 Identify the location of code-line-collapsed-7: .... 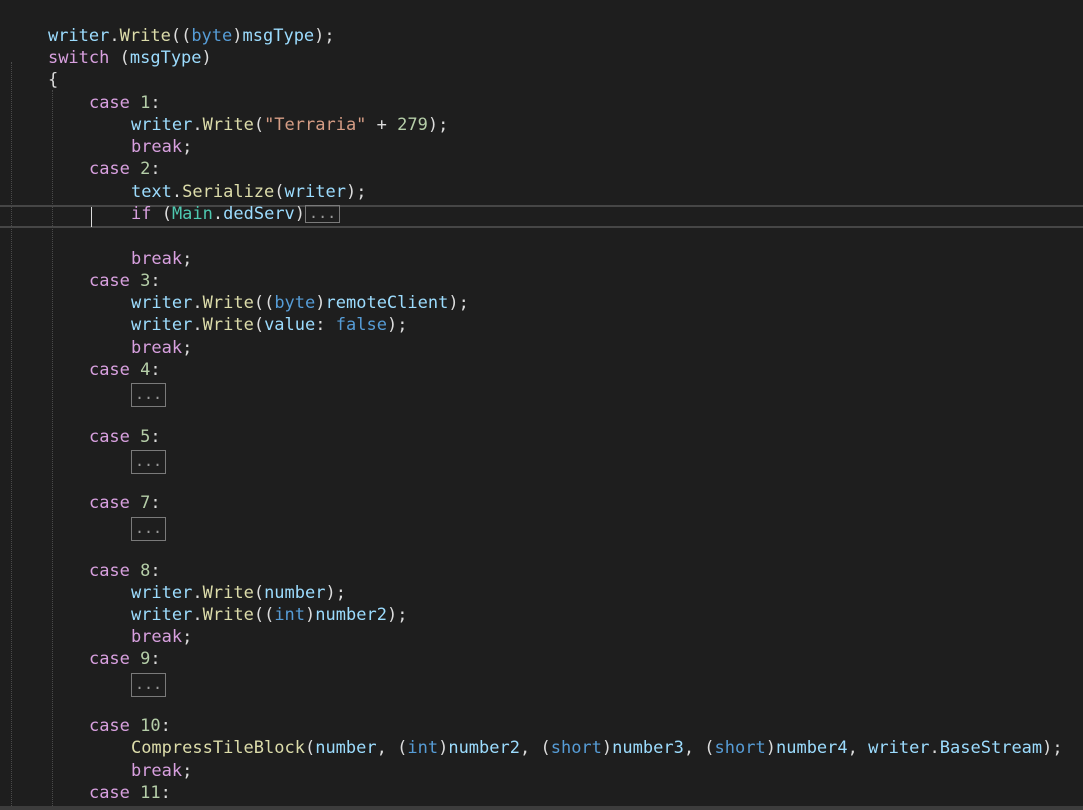
(128, 518).